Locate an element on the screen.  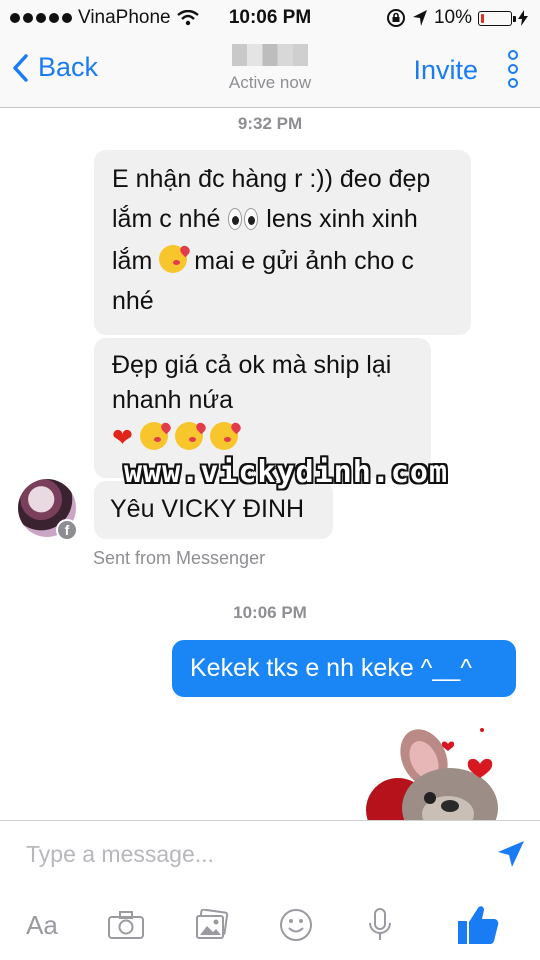
message-text: lắm is located at coordinates (132, 261).